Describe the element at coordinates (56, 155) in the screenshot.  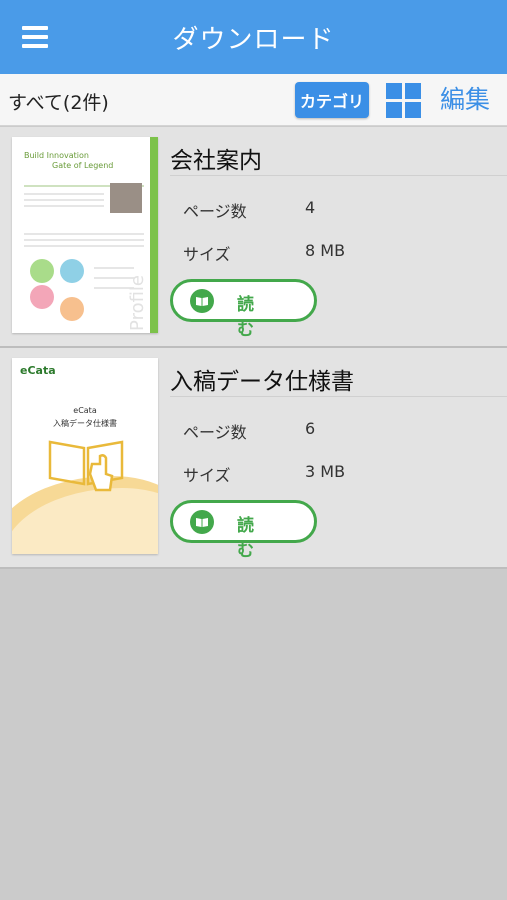
I see `thumb-heading: Build Innovation` at that location.